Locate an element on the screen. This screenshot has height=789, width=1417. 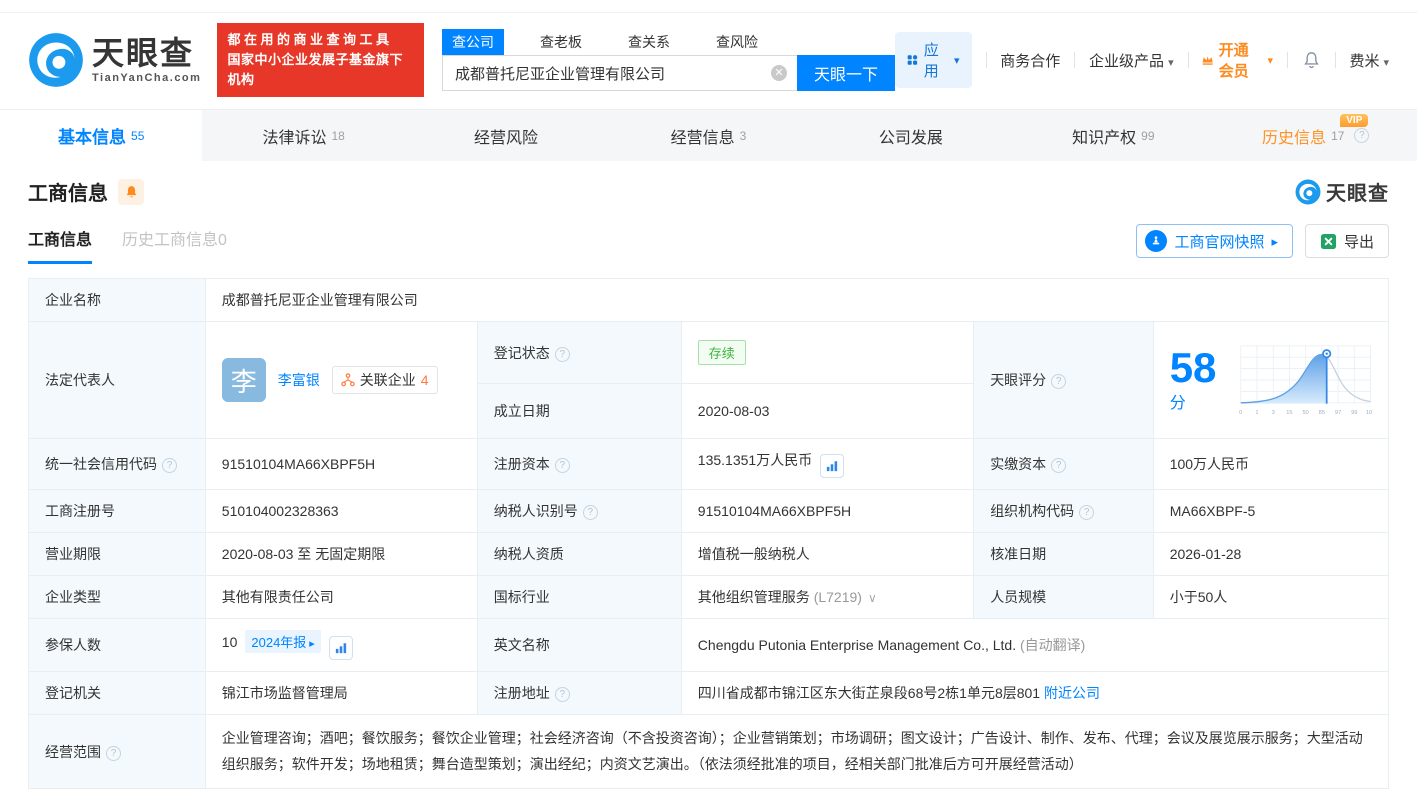
search-area: 查公司 查老板 查关系 查风险 天眼一下 is located at coordinates (669, 60).